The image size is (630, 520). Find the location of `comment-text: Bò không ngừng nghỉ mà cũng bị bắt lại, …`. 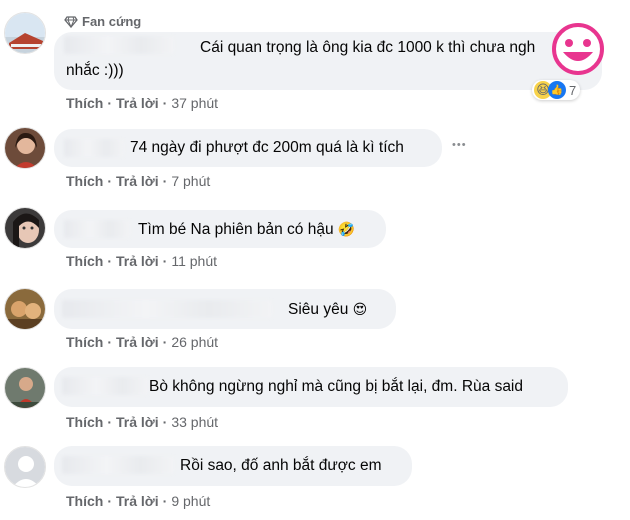

comment-text: Bò không ngừng nghỉ mà cũng bị bắt lại, … is located at coordinates (336, 386).